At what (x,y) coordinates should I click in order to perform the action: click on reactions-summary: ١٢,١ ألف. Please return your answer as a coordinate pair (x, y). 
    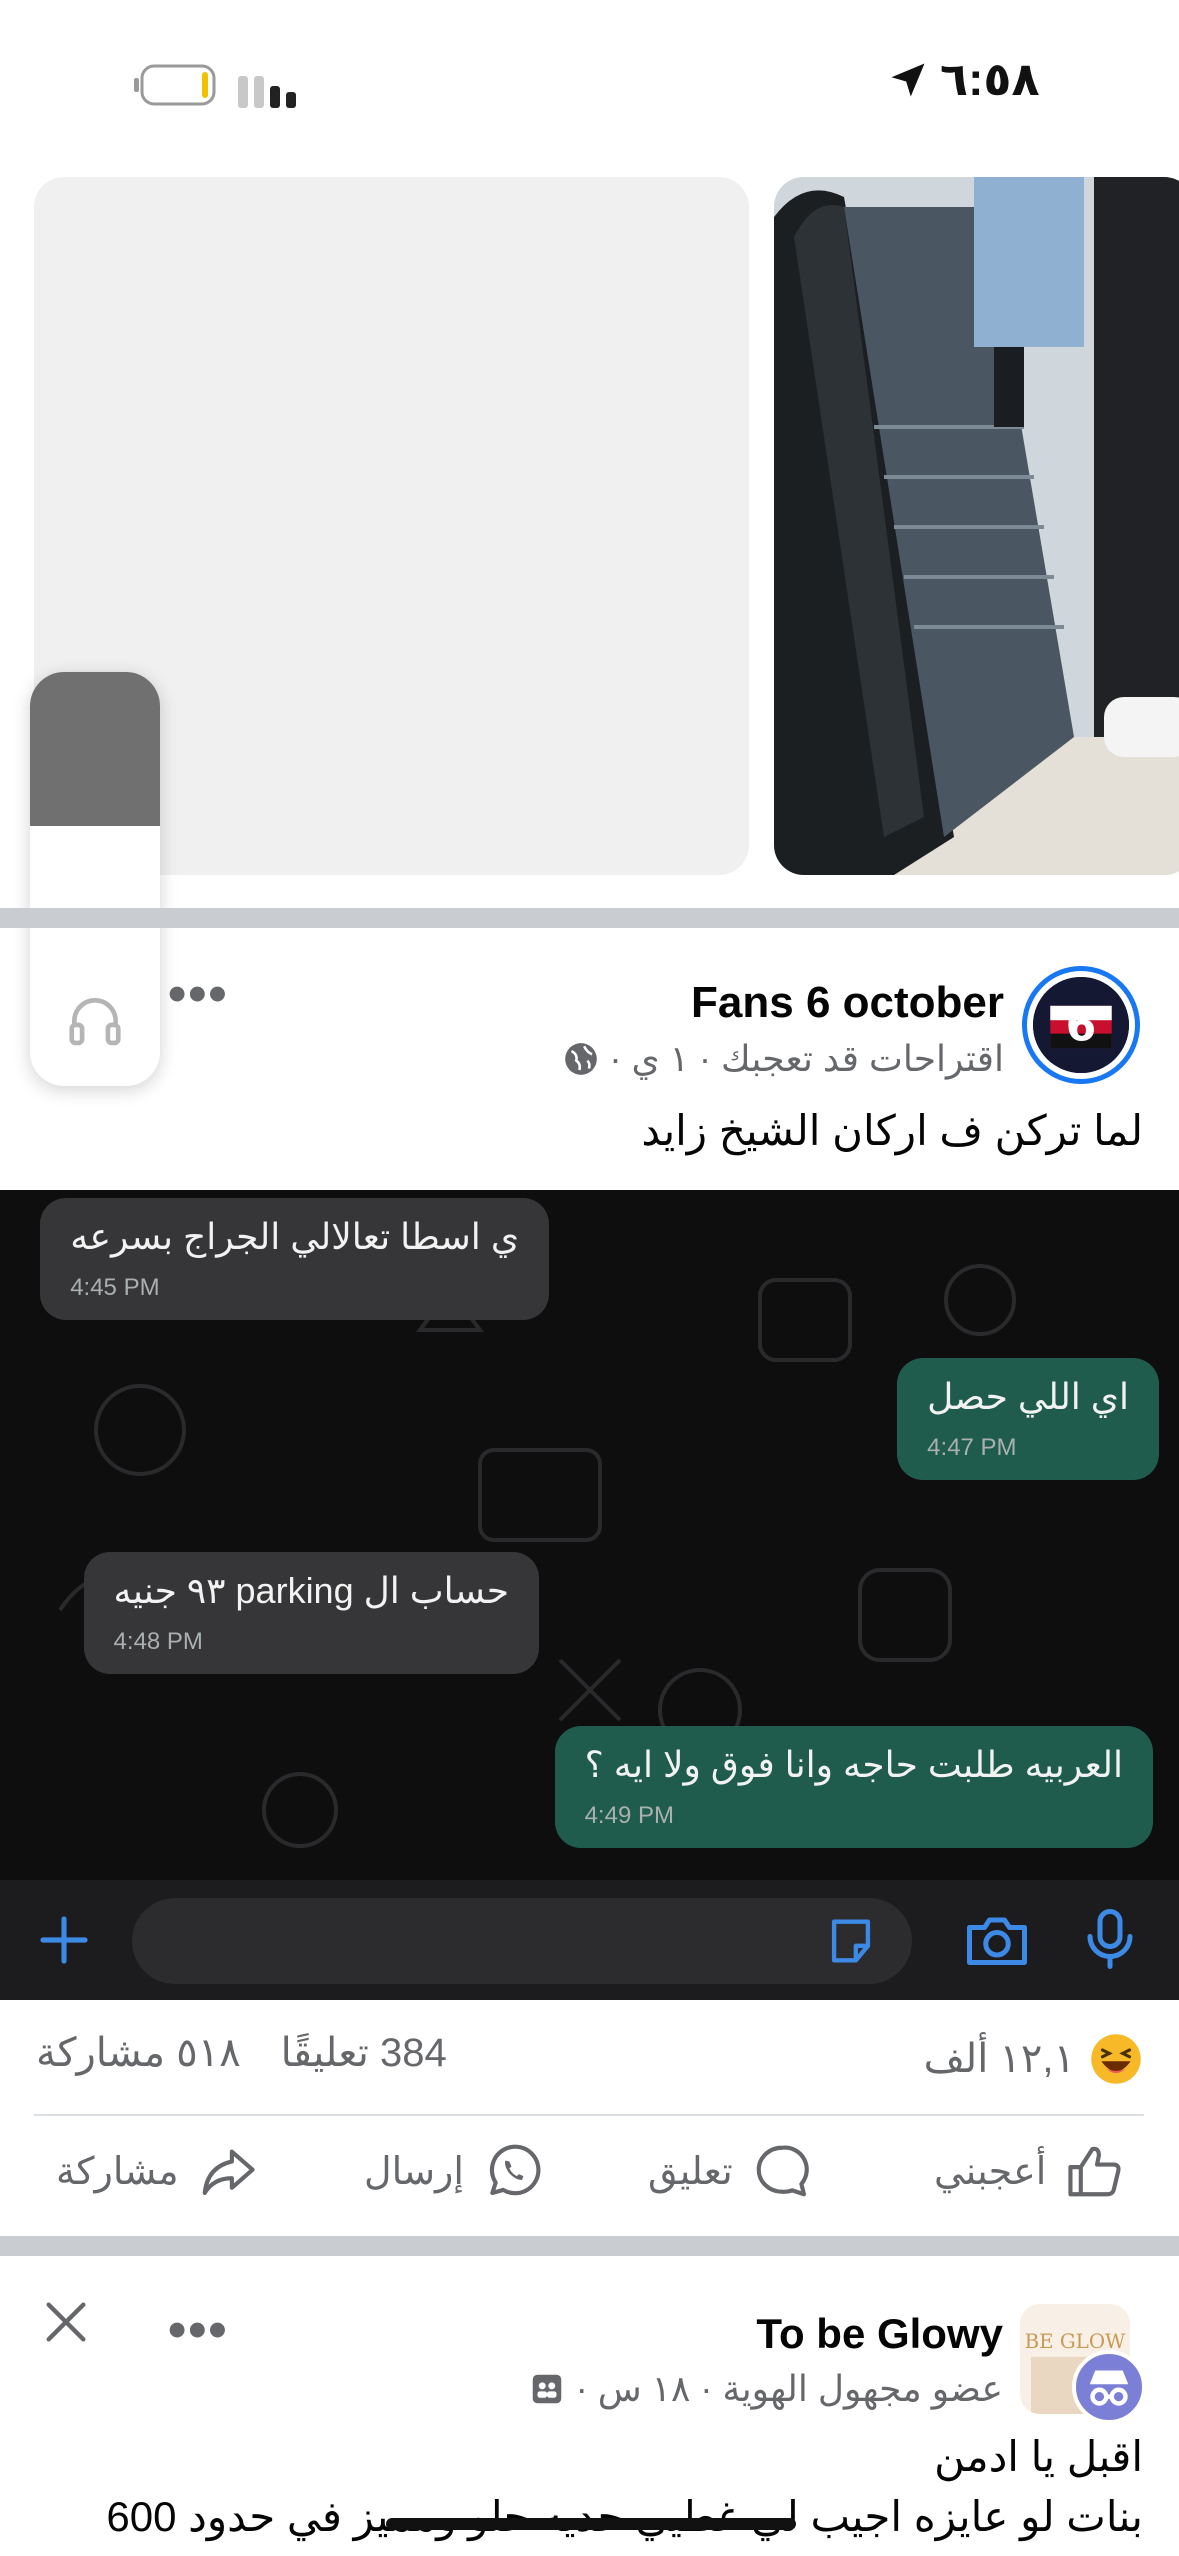
    Looking at the image, I should click on (1033, 2059).